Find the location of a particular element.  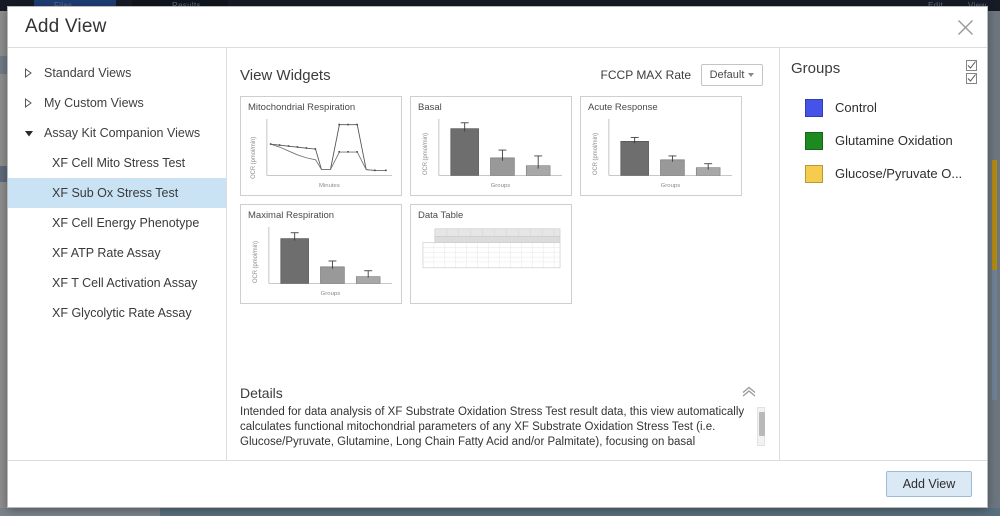

sidebar-item-my-custom-views: My Custom Views is located at coordinates (117, 103).